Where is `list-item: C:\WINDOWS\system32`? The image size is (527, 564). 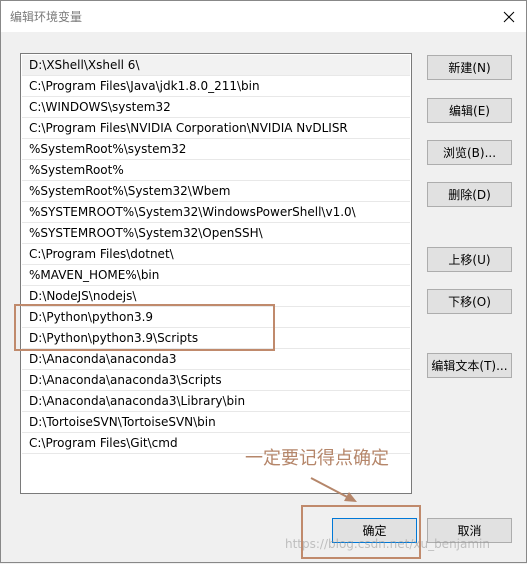 list-item: C:\WINDOWS\system32 is located at coordinates (216, 107).